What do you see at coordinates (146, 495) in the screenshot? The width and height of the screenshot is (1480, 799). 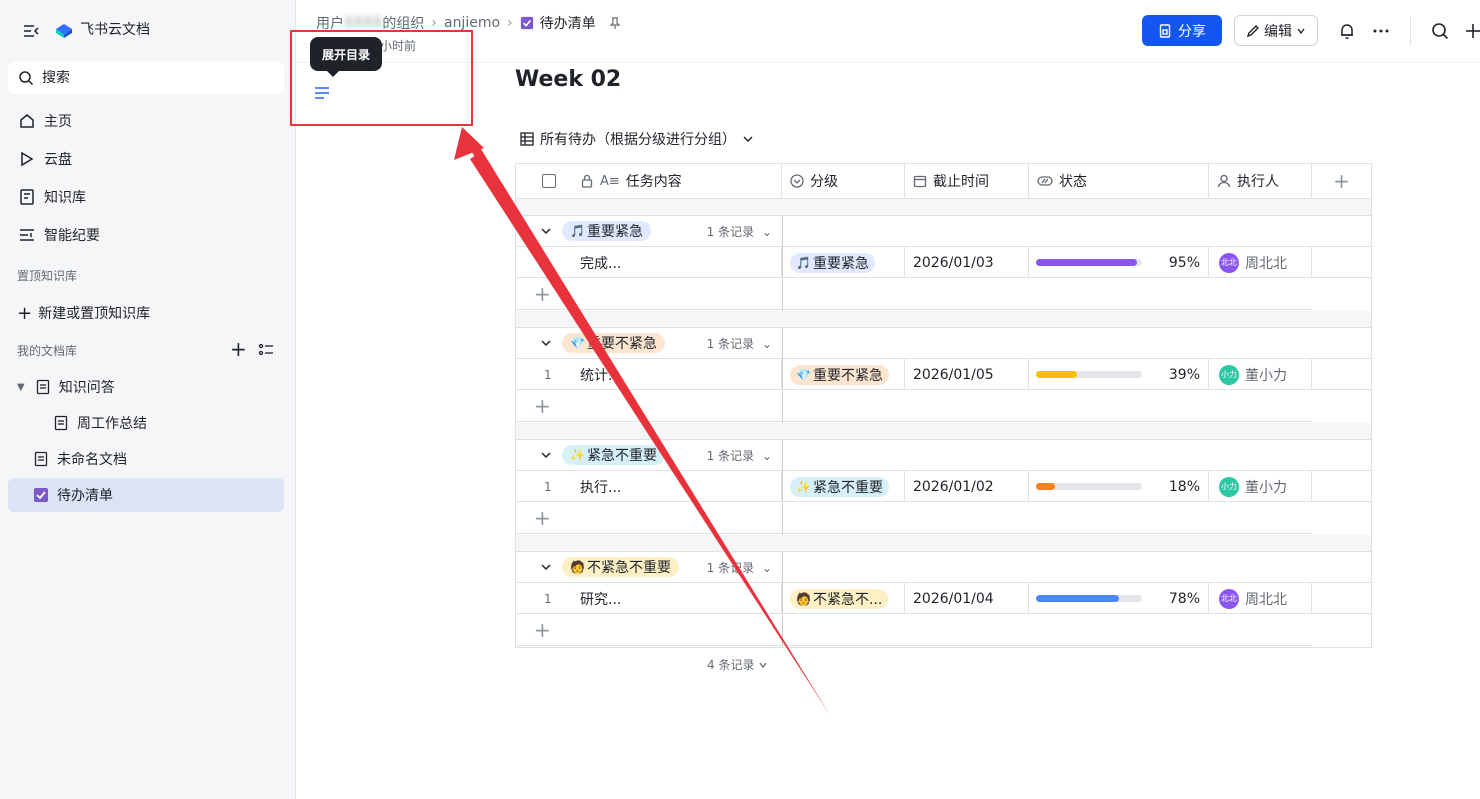 I see `tree-item-todo: 待办清单` at bounding box center [146, 495].